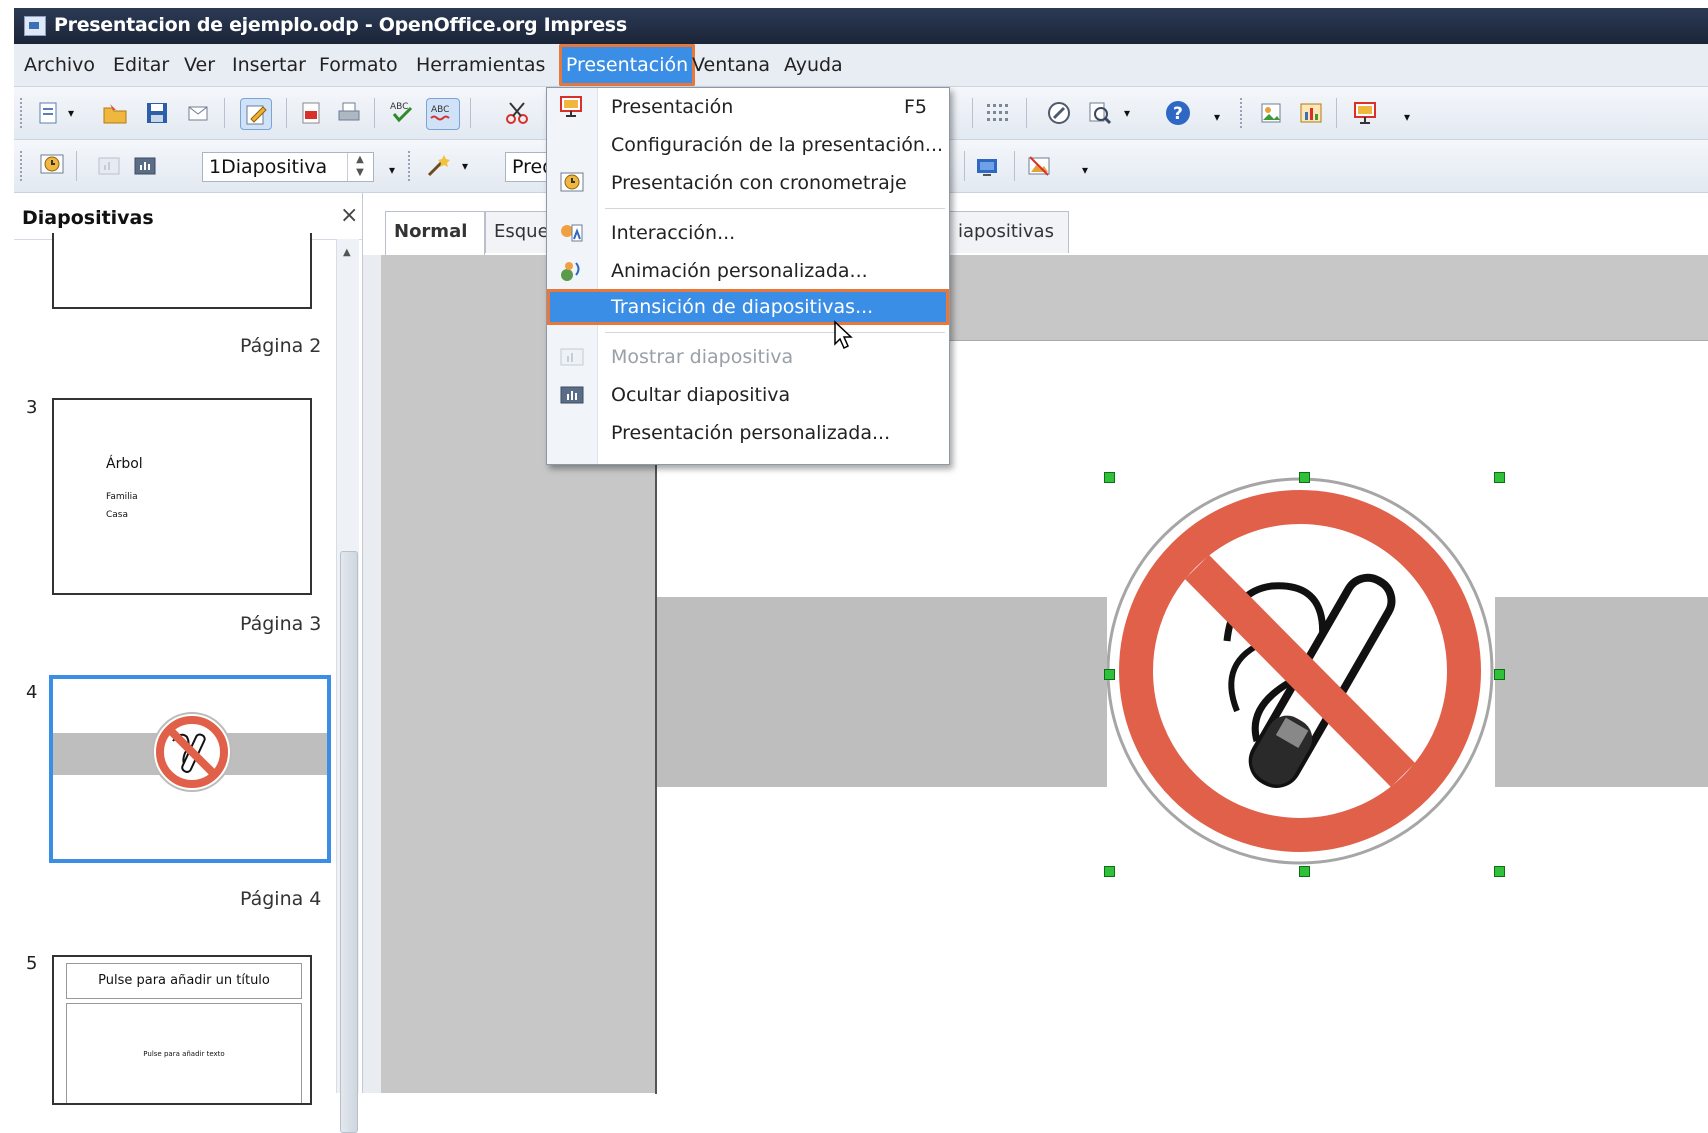 The height and width of the screenshot is (1133, 1708). Describe the element at coordinates (281, 346) in the screenshot. I see `page-label: Página 2` at that location.